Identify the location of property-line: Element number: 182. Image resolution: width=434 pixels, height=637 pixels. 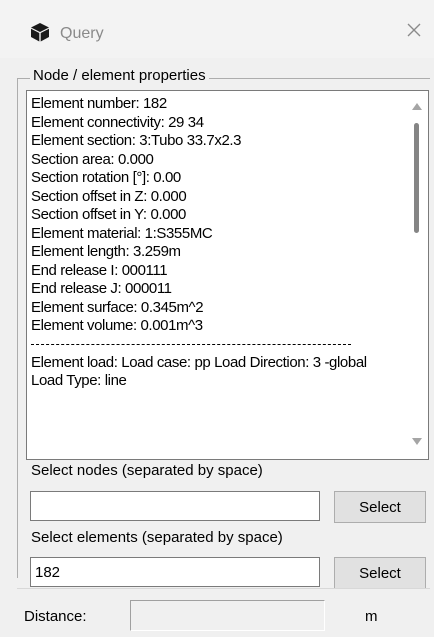
(99, 103).